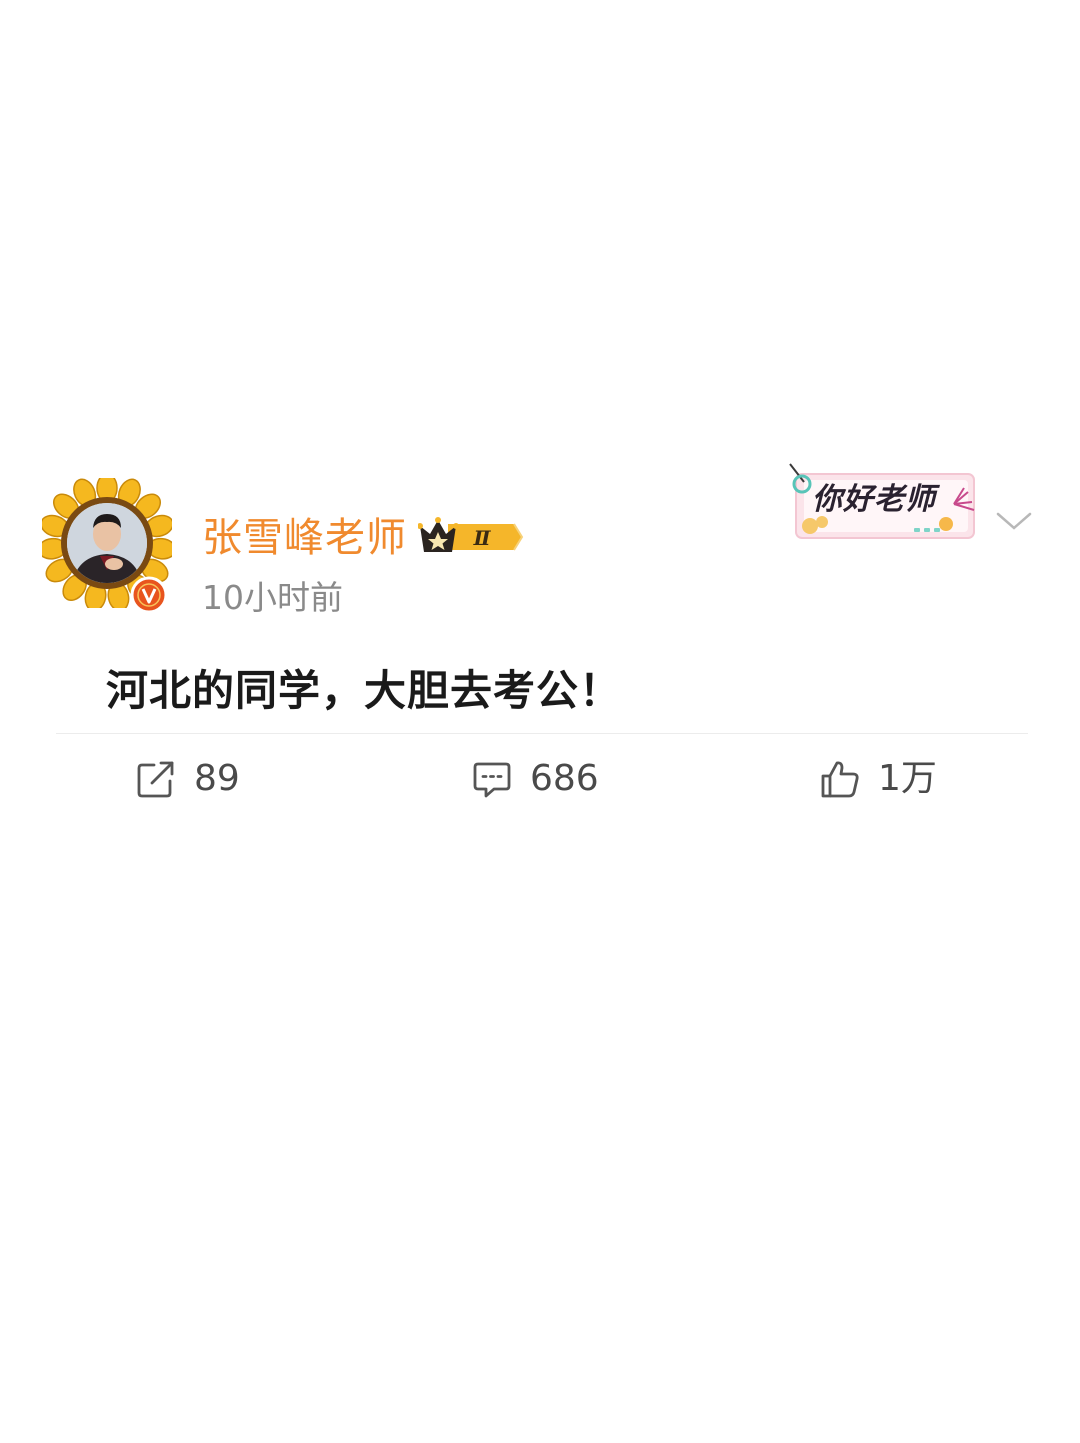 Image resolution: width=1080 pixels, height=1443 pixels. What do you see at coordinates (149, 595) in the screenshot?
I see `verified-v-icon` at bounding box center [149, 595].